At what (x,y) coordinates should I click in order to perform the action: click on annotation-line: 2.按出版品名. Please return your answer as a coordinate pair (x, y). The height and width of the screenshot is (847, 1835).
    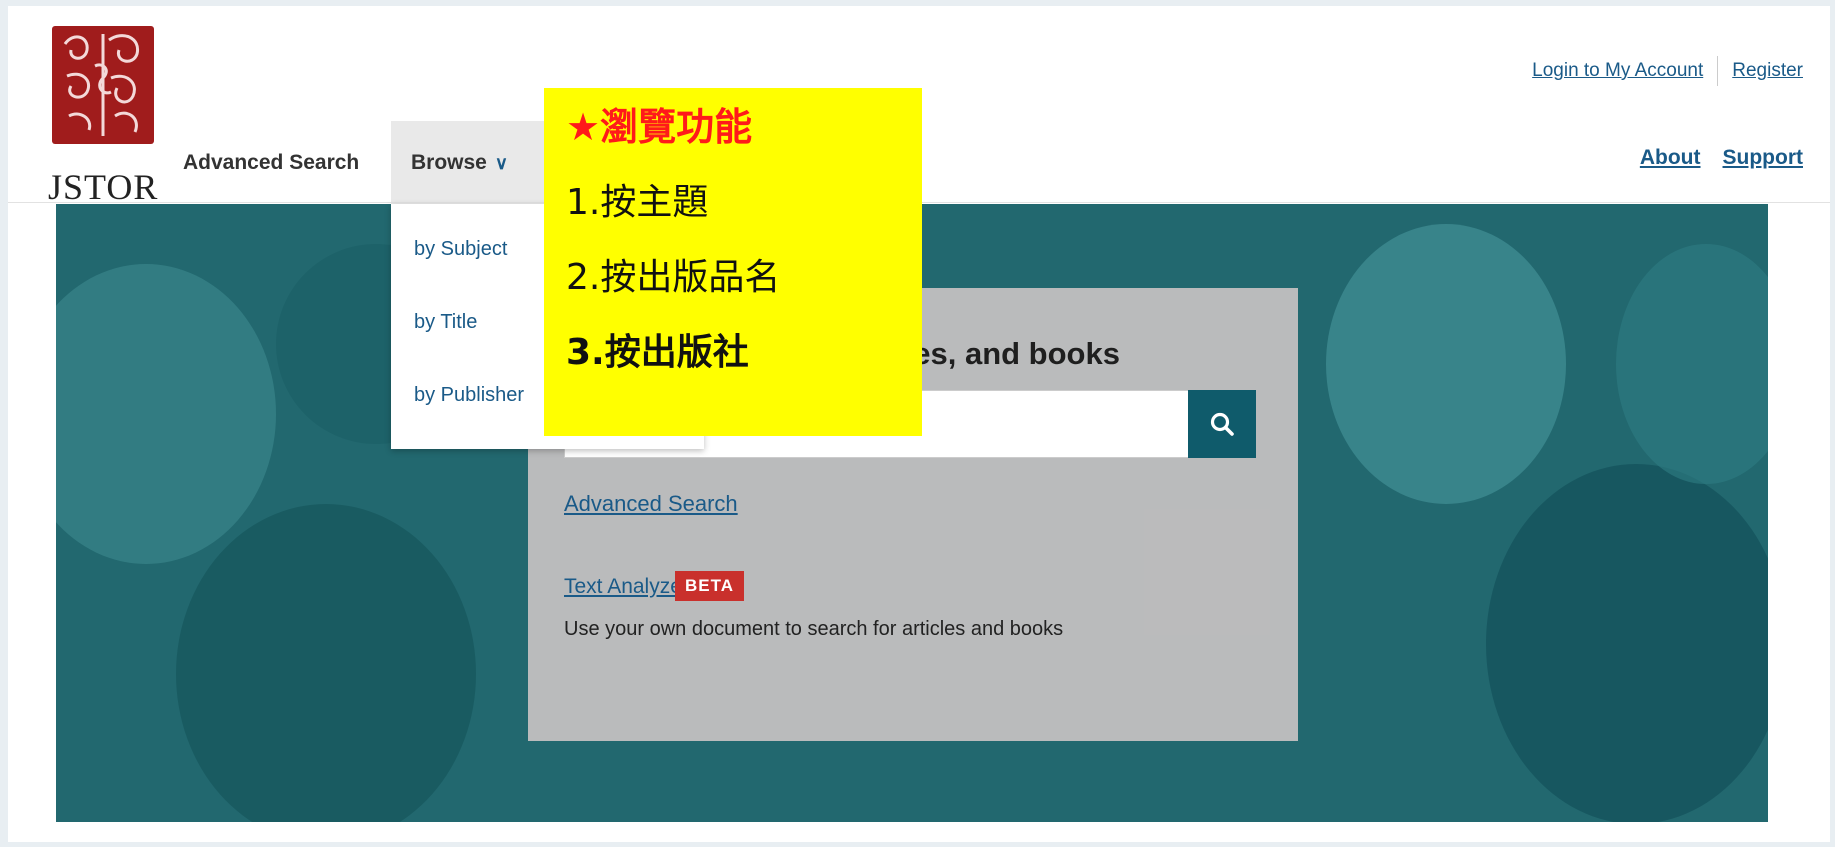
    Looking at the image, I should click on (673, 277).